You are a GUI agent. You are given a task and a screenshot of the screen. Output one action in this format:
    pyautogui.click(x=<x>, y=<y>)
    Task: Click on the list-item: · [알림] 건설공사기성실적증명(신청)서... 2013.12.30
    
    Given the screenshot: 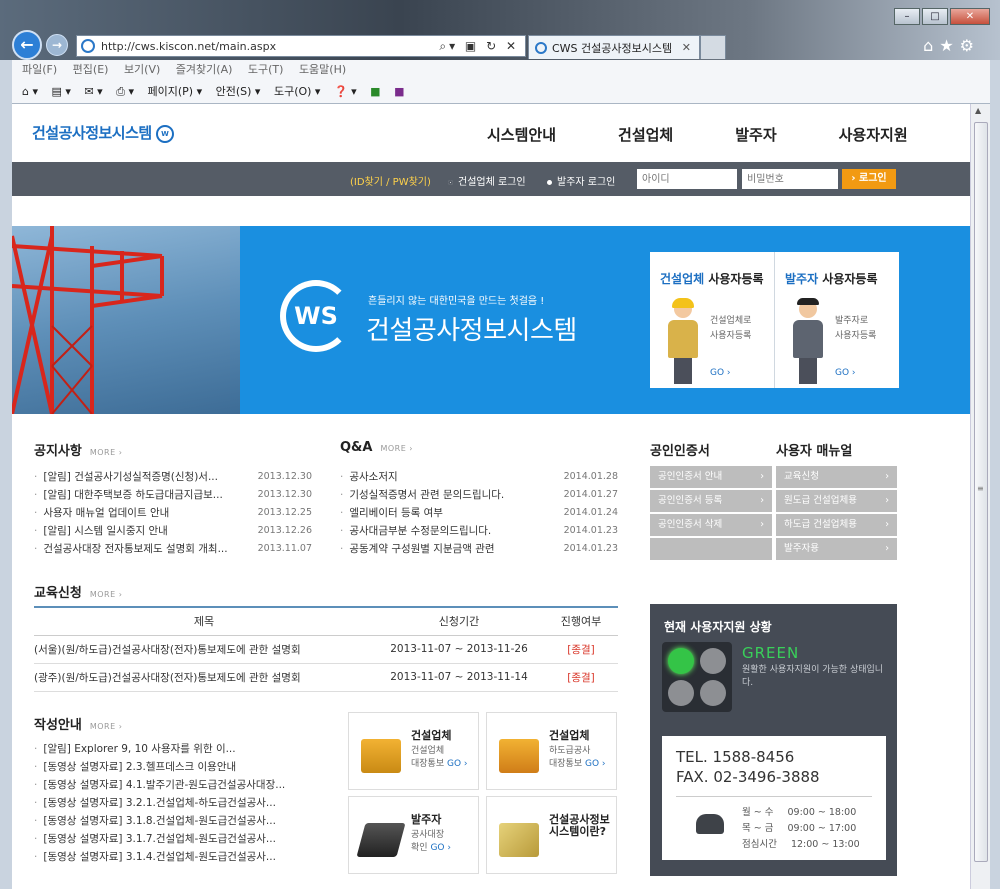 What is the action you would take?
    pyautogui.click(x=173, y=477)
    